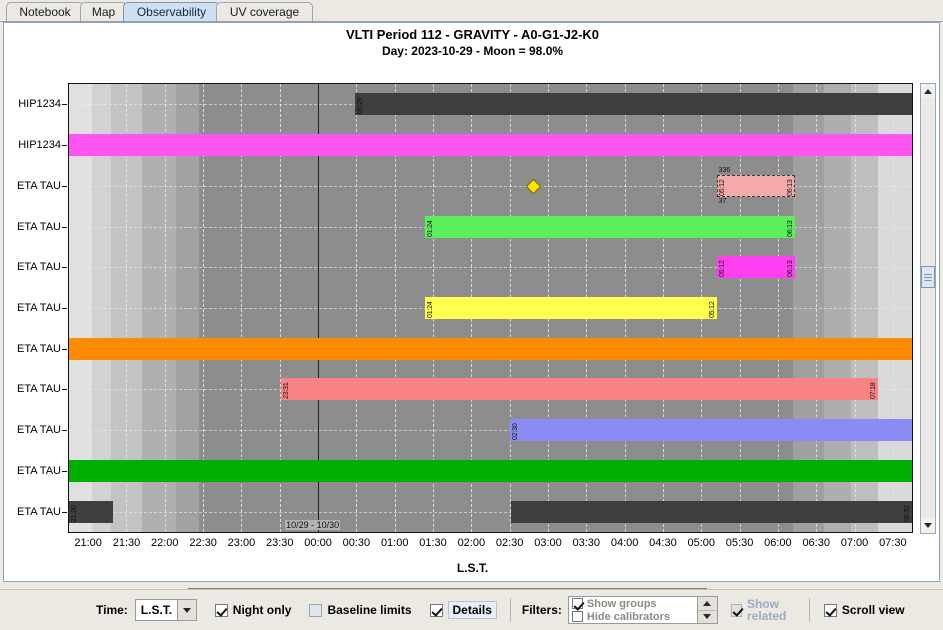  Describe the element at coordinates (472, 34) in the screenshot. I see `chart-title: VLTI Period 112 - GRAVITY - A0-G1-J2-K0` at that location.